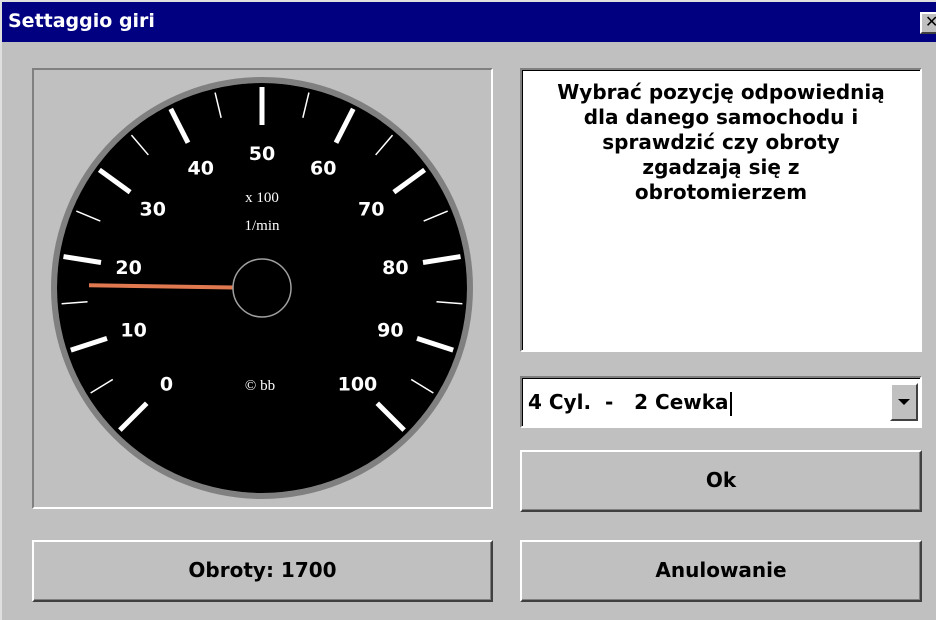 This screenshot has height=620, width=936. I want to click on gauge-scale-label: 70, so click(371, 210).